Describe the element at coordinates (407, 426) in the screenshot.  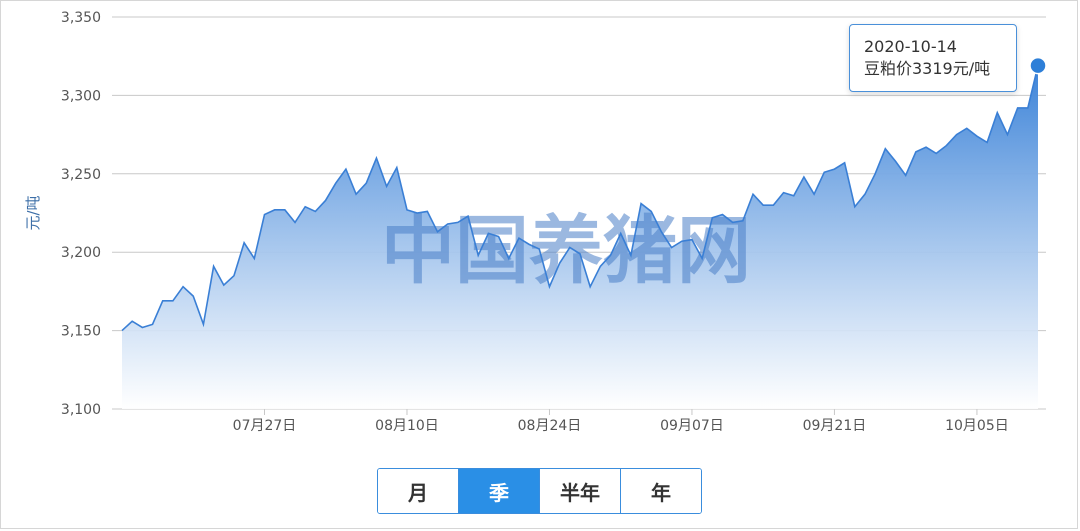
I see `x-tick-label: 08月10日` at that location.